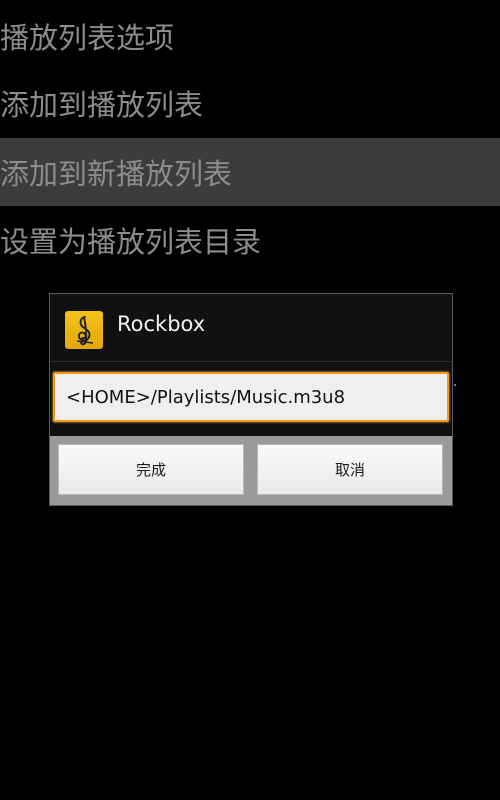 The width and height of the screenshot is (500, 800). I want to click on treble-clef-icon, so click(84, 330).